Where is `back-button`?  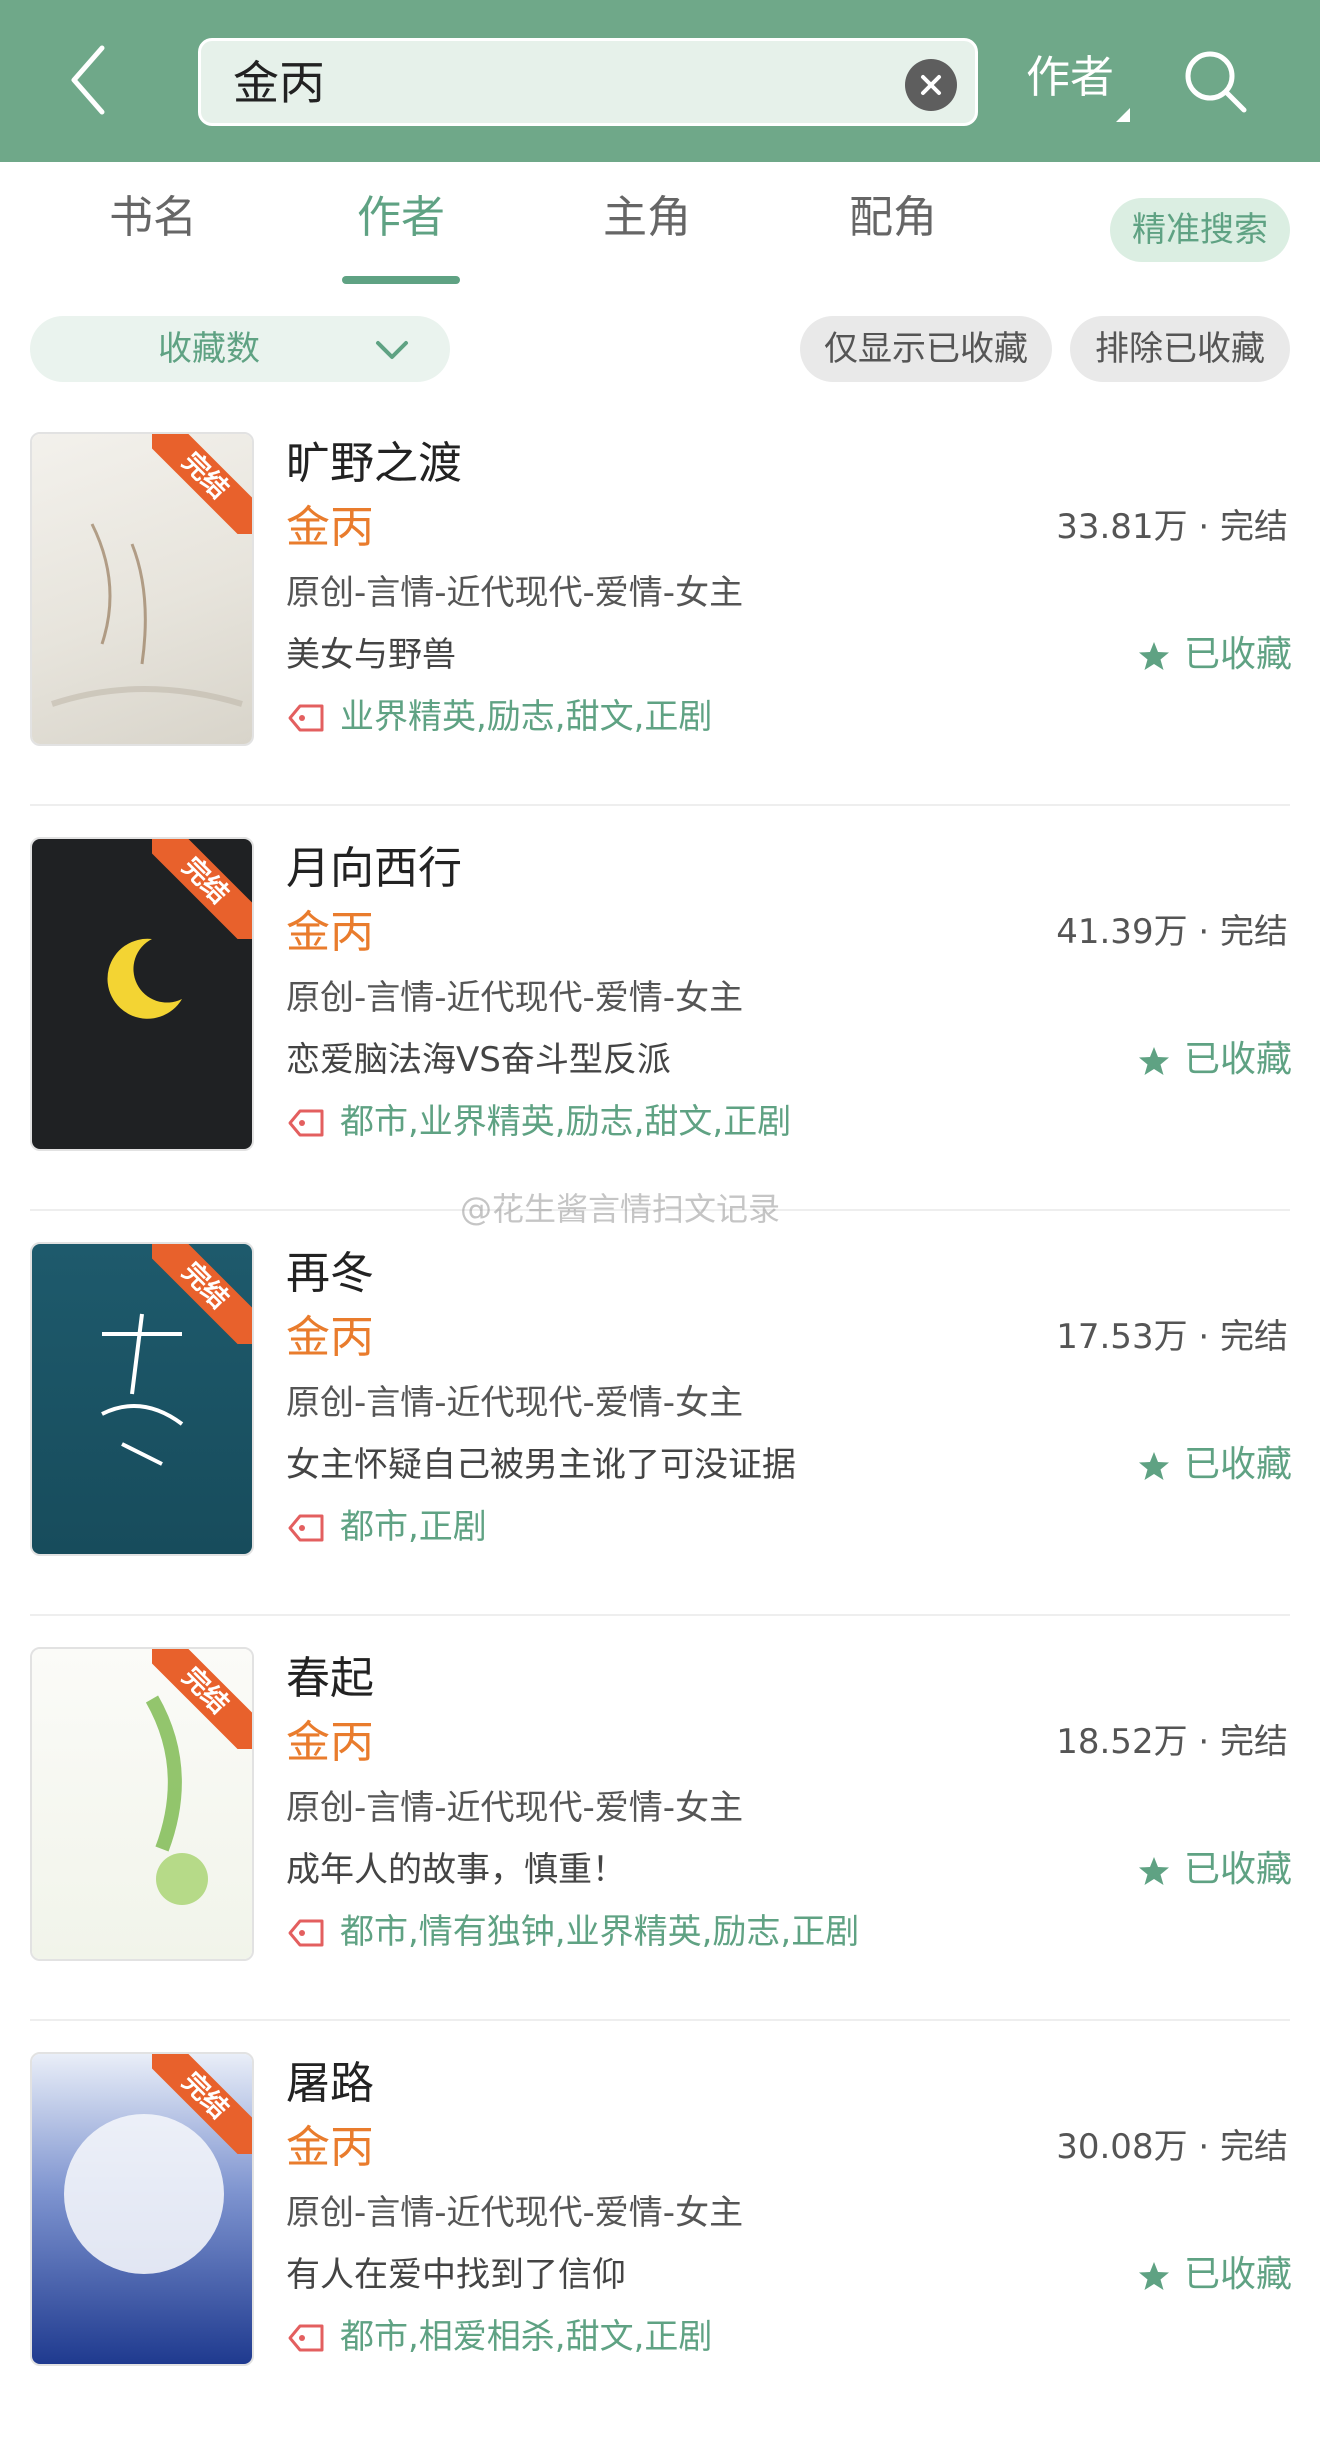
back-button is located at coordinates (90, 80).